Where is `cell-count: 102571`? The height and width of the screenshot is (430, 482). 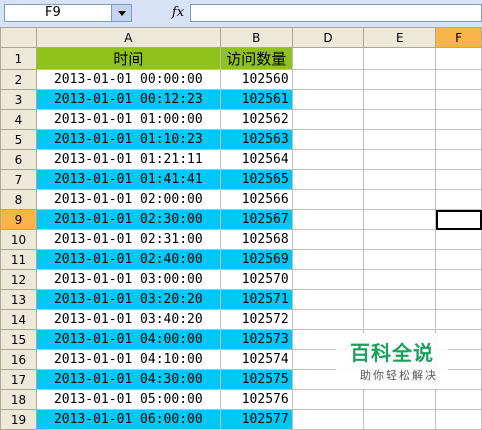 cell-count: 102571 is located at coordinates (256, 299).